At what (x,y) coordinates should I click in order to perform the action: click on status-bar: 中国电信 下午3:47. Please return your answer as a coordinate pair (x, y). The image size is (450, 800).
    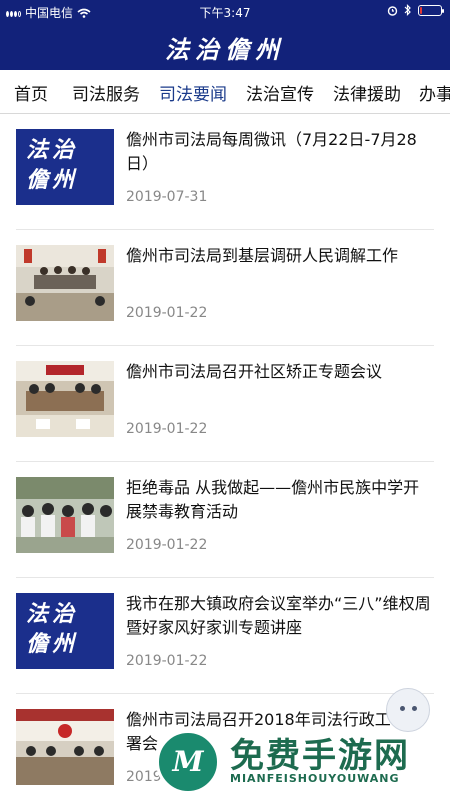
    Looking at the image, I should click on (225, 11).